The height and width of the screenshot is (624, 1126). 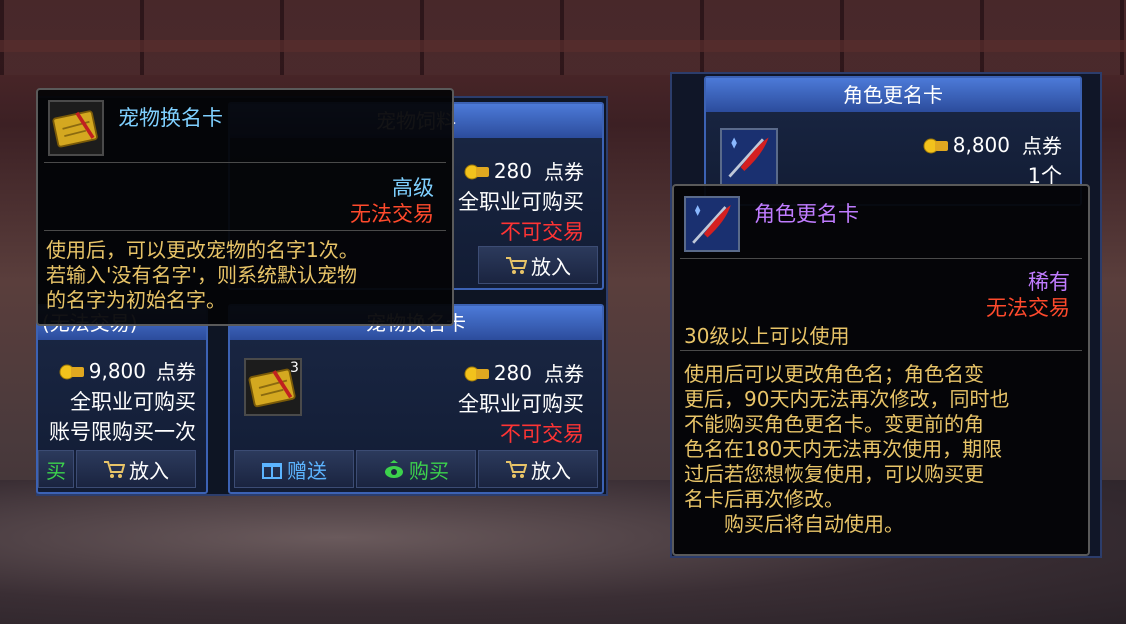 I want to click on card-buttons: 买 放入, so click(x=117, y=469).